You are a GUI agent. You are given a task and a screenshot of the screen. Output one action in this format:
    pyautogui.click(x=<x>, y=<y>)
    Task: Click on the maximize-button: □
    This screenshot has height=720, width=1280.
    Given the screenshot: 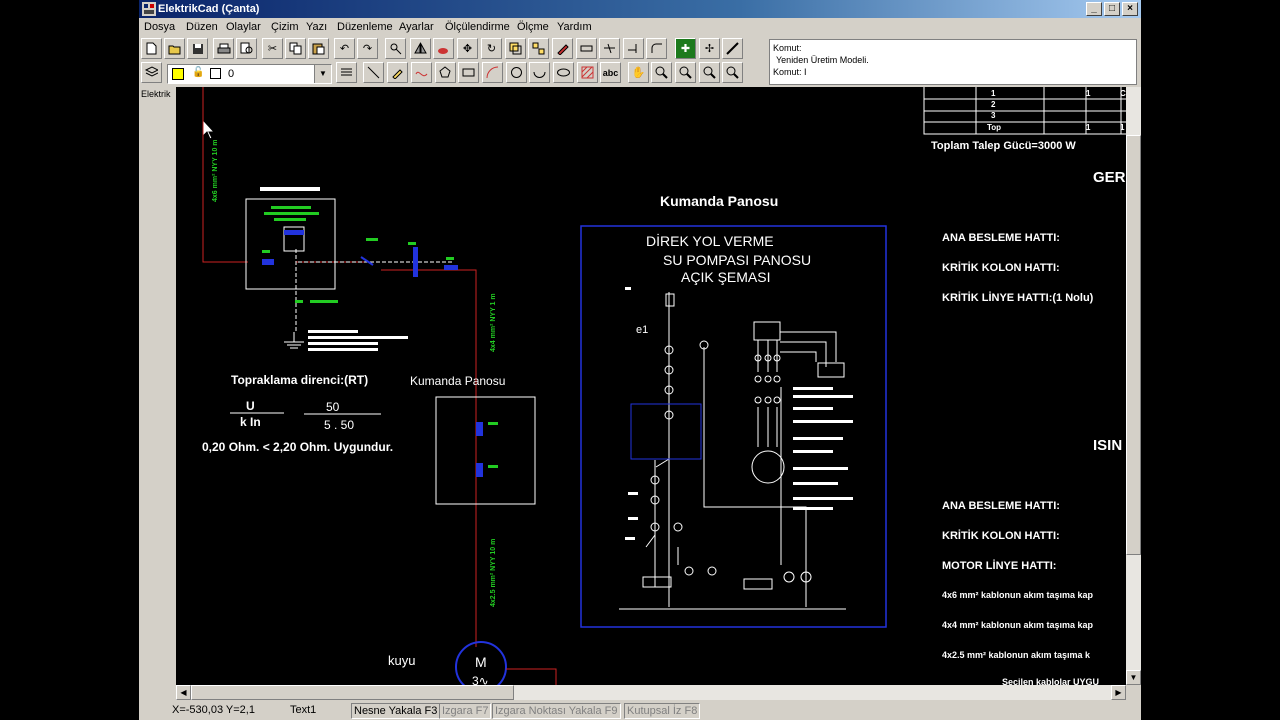 What is the action you would take?
    pyautogui.click(x=1112, y=9)
    